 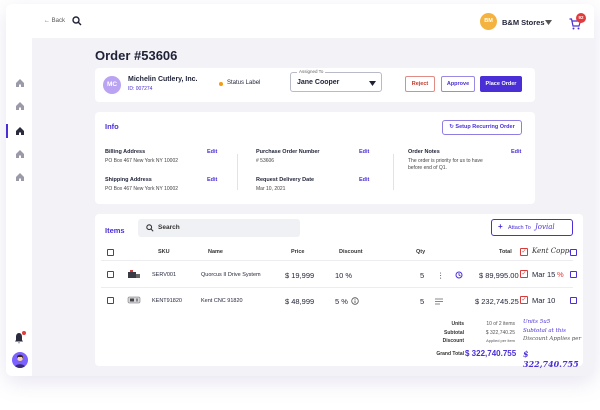 I want to click on row-discount: 5 %, so click(x=341, y=301).